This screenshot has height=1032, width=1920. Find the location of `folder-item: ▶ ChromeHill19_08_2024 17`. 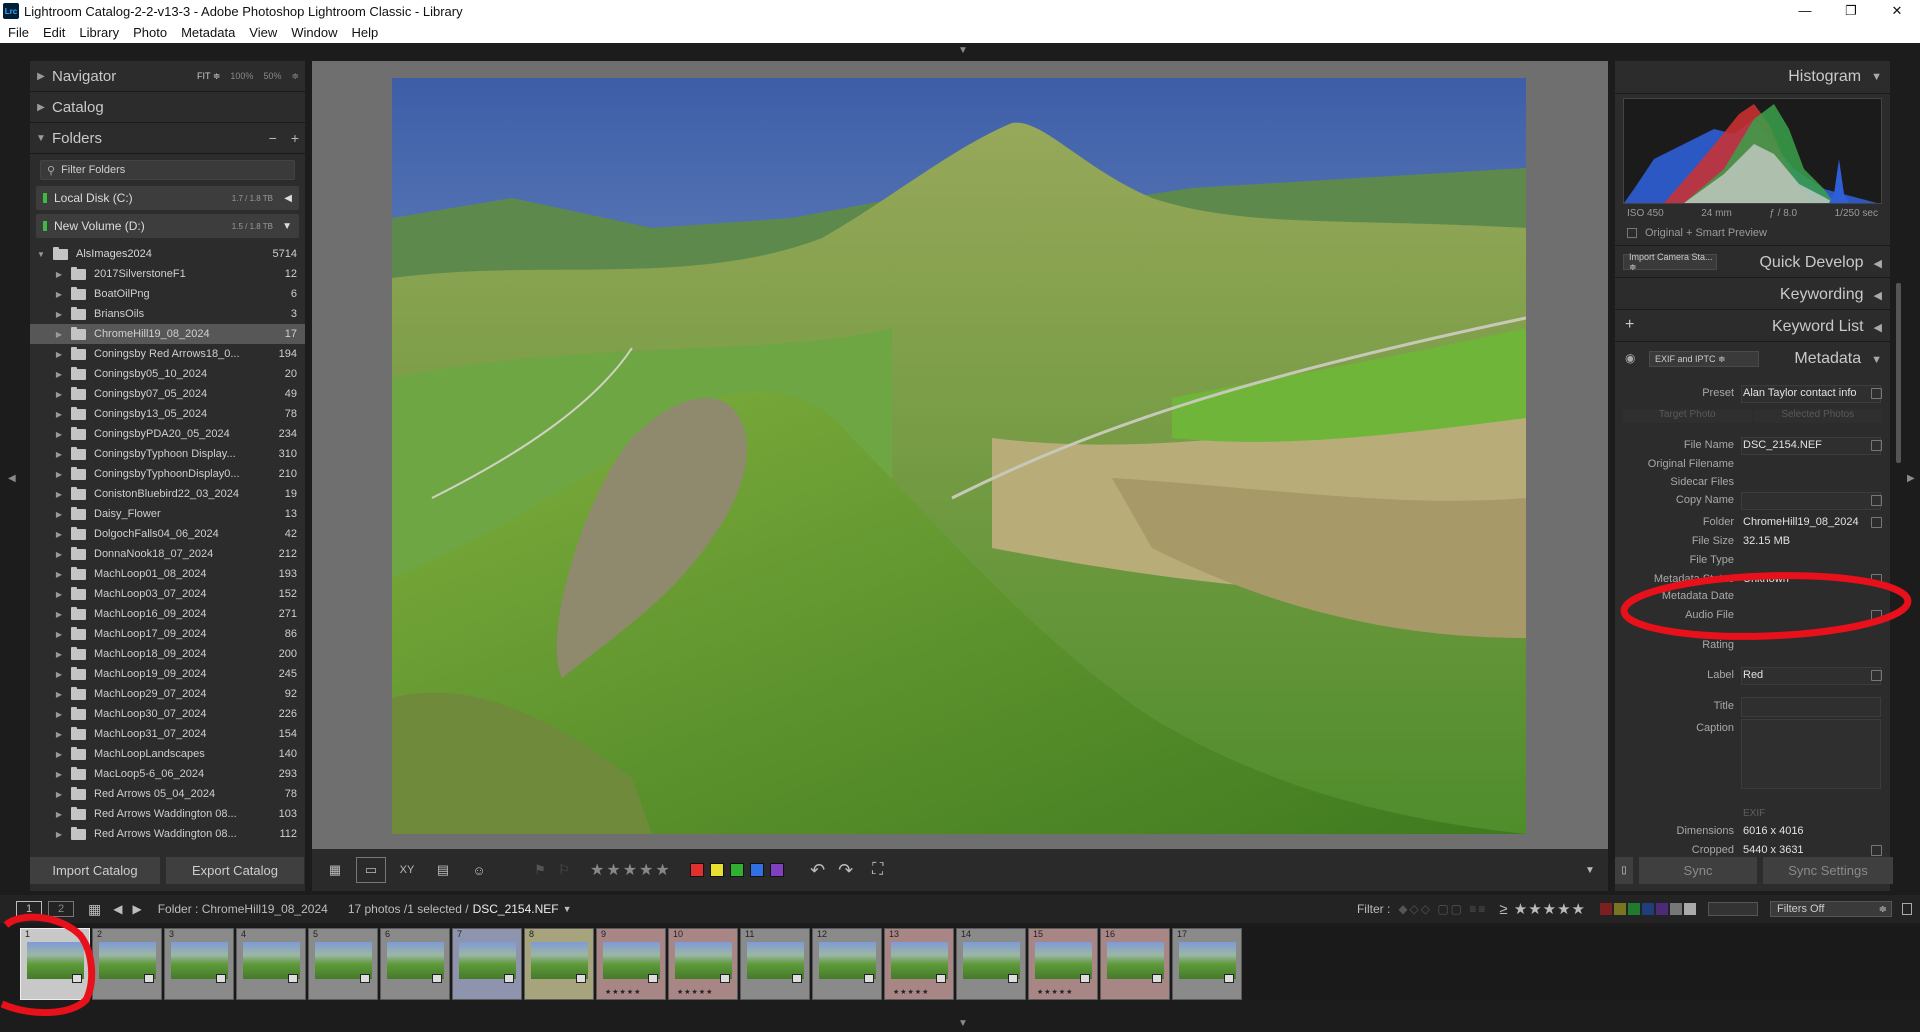

folder-item: ▶ ChromeHill19_08_2024 17 is located at coordinates (167, 334).